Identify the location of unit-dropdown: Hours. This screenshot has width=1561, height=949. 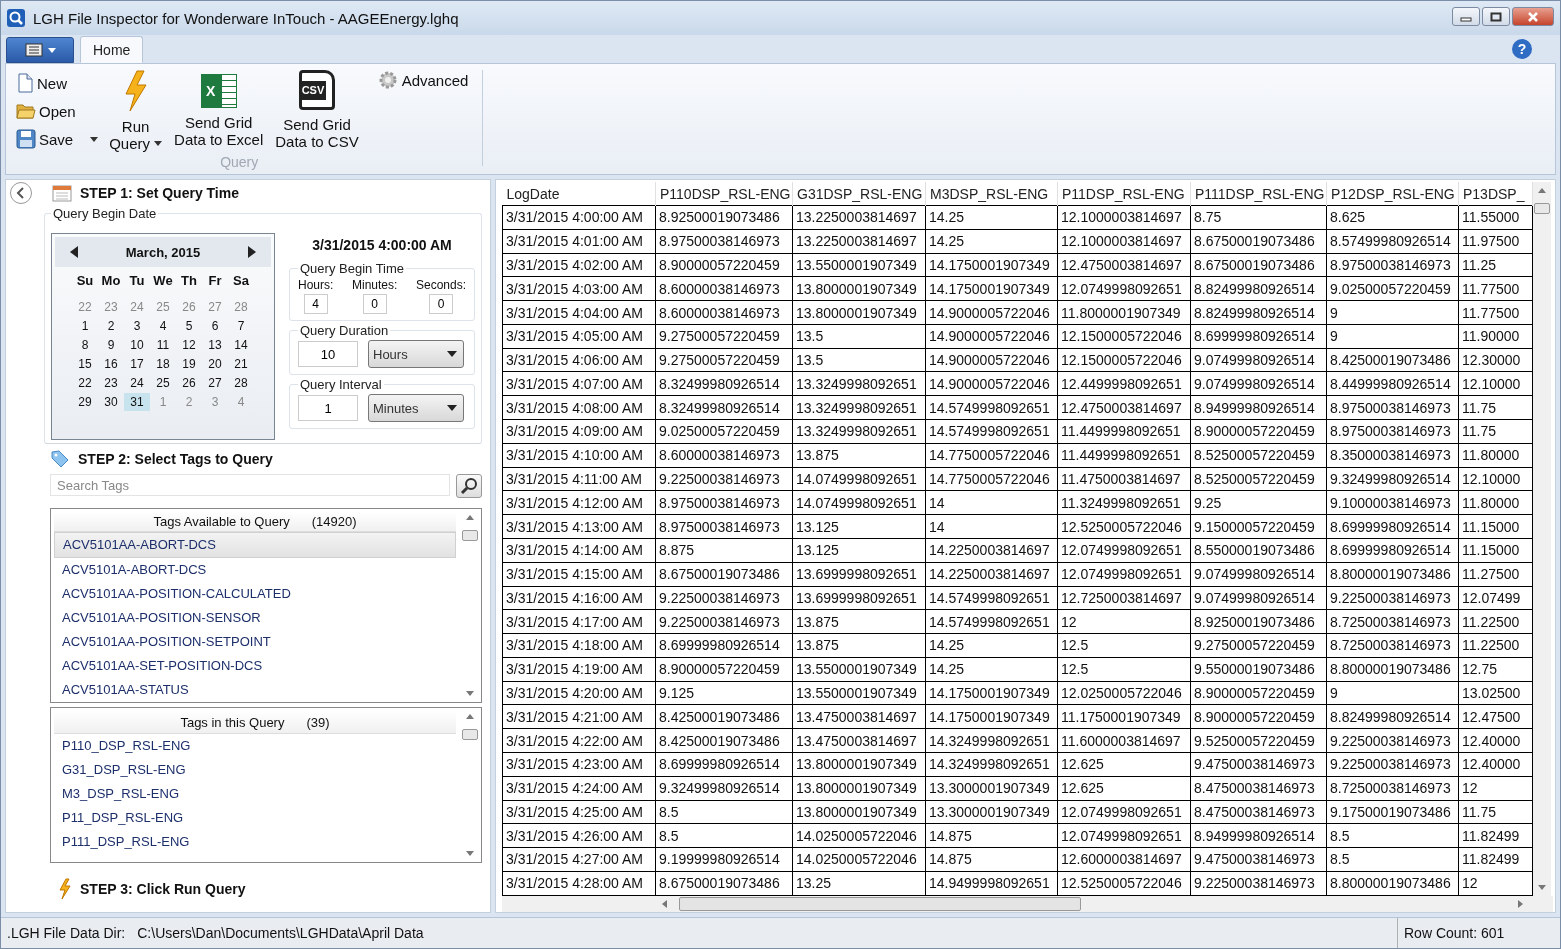
(416, 354).